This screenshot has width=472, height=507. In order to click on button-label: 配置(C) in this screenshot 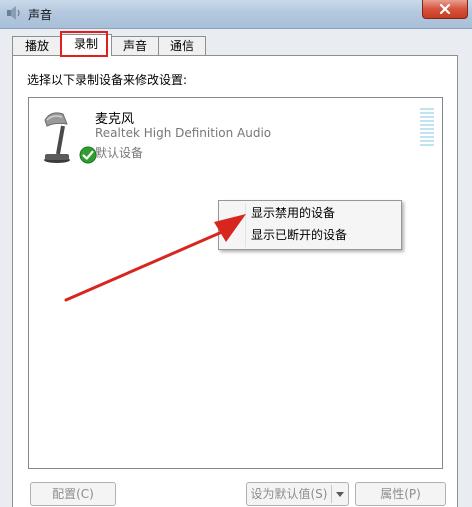, I will do `click(73, 494)`.